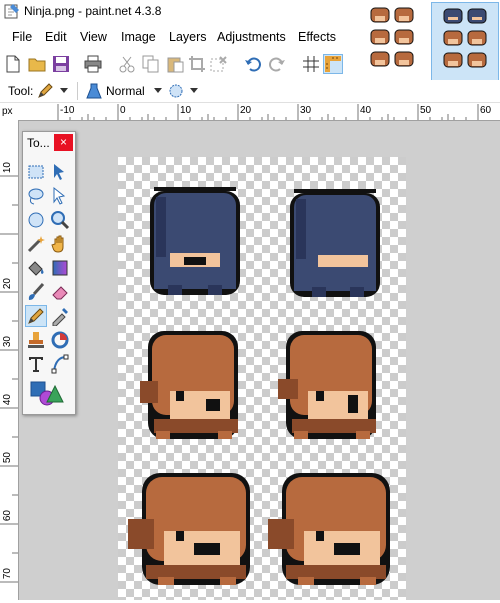  I want to click on magic-wand-icon, so click(36, 244).